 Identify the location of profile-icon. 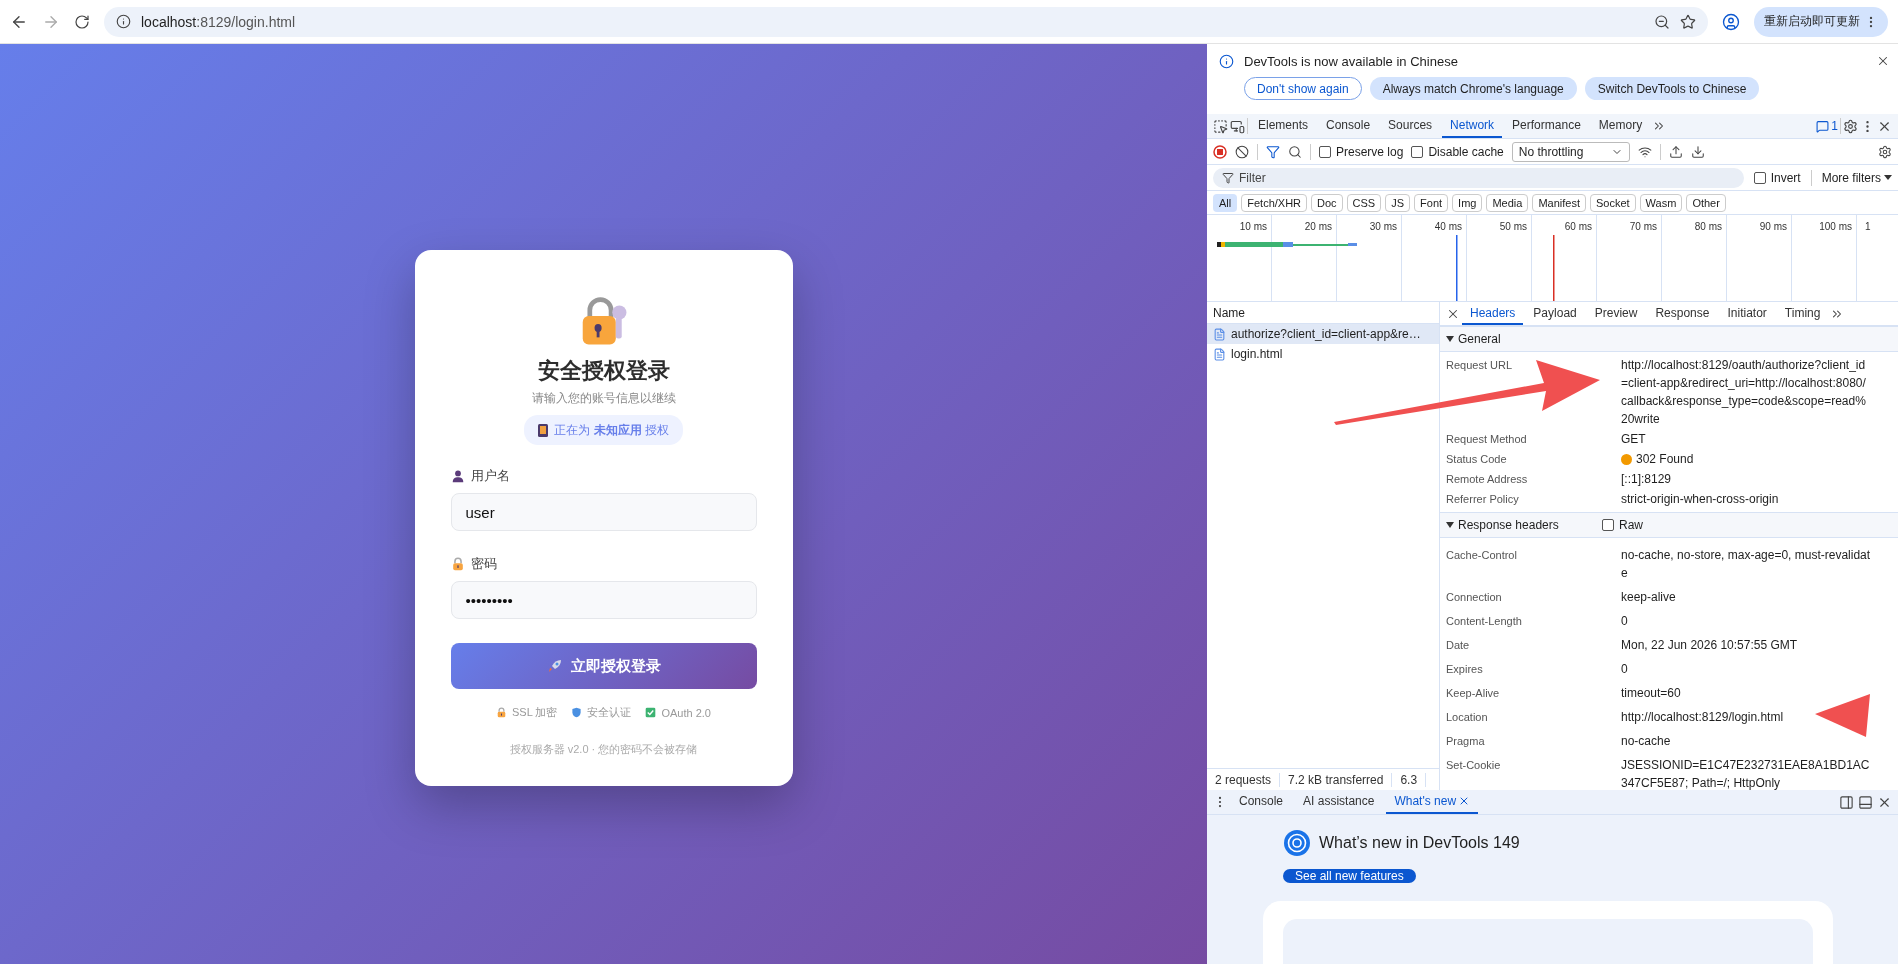
(1731, 21).